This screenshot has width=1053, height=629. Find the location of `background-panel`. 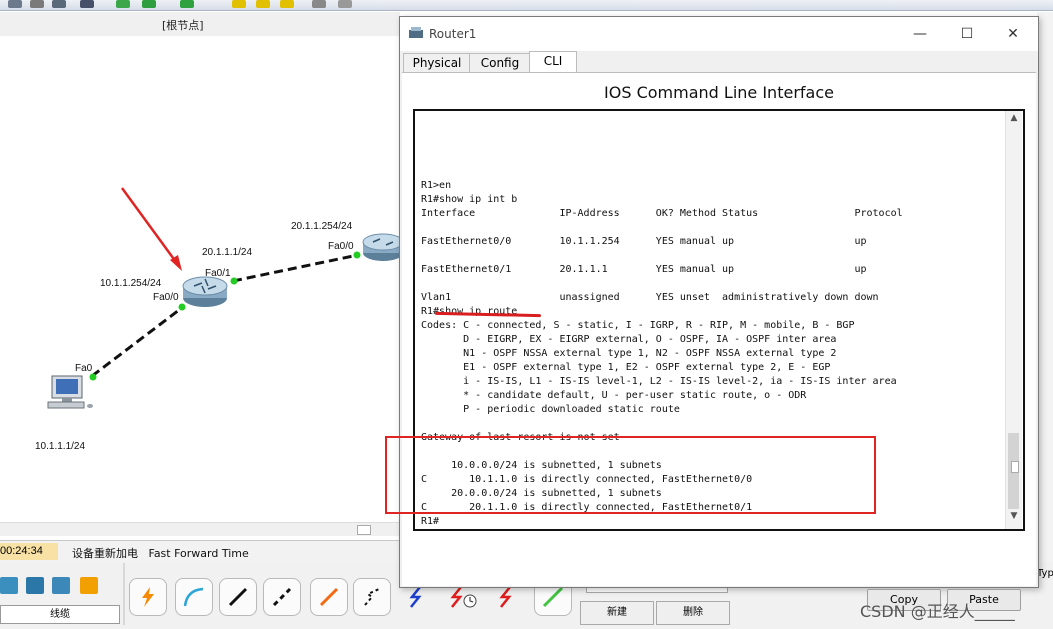

background-panel is located at coordinates (1045, 287).